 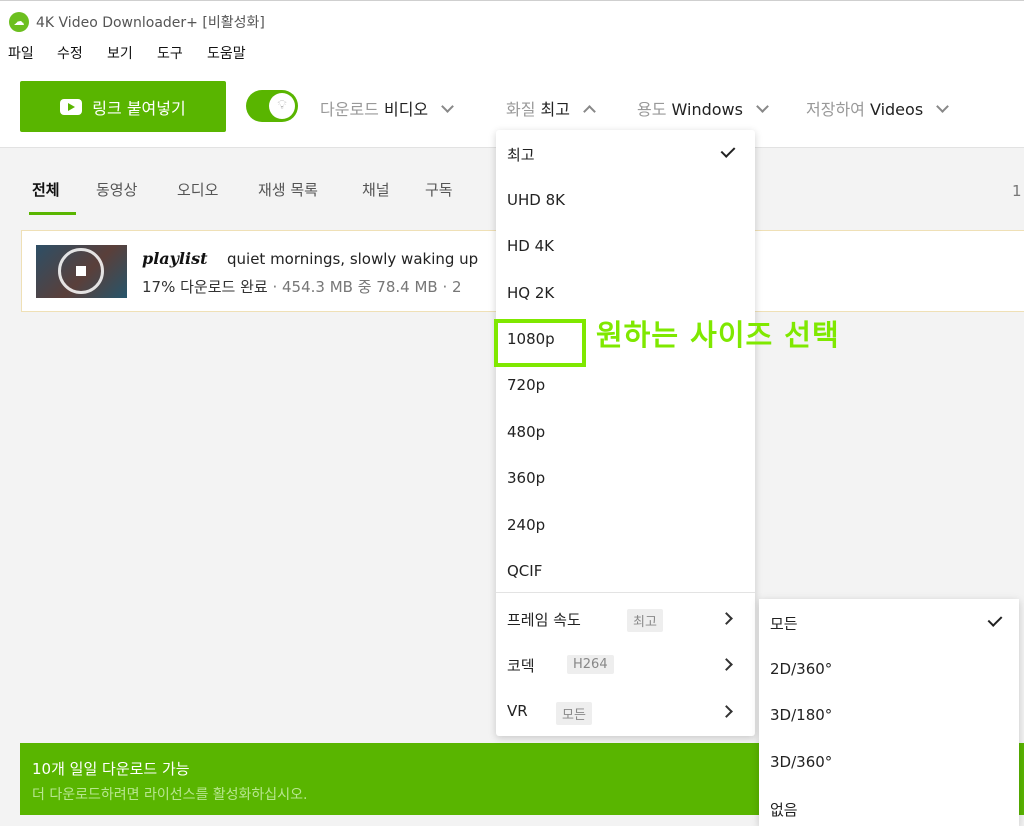 I want to click on window-title: 4K Video Downloader+ [비활성화], so click(x=150, y=23).